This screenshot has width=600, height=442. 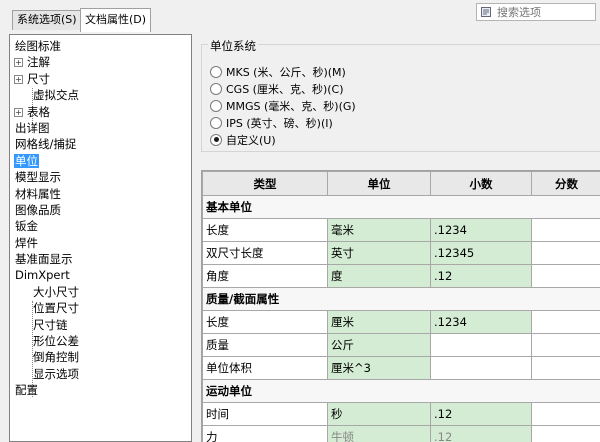 What do you see at coordinates (100, 128) in the screenshot?
I see `tree-item: 出详图` at bounding box center [100, 128].